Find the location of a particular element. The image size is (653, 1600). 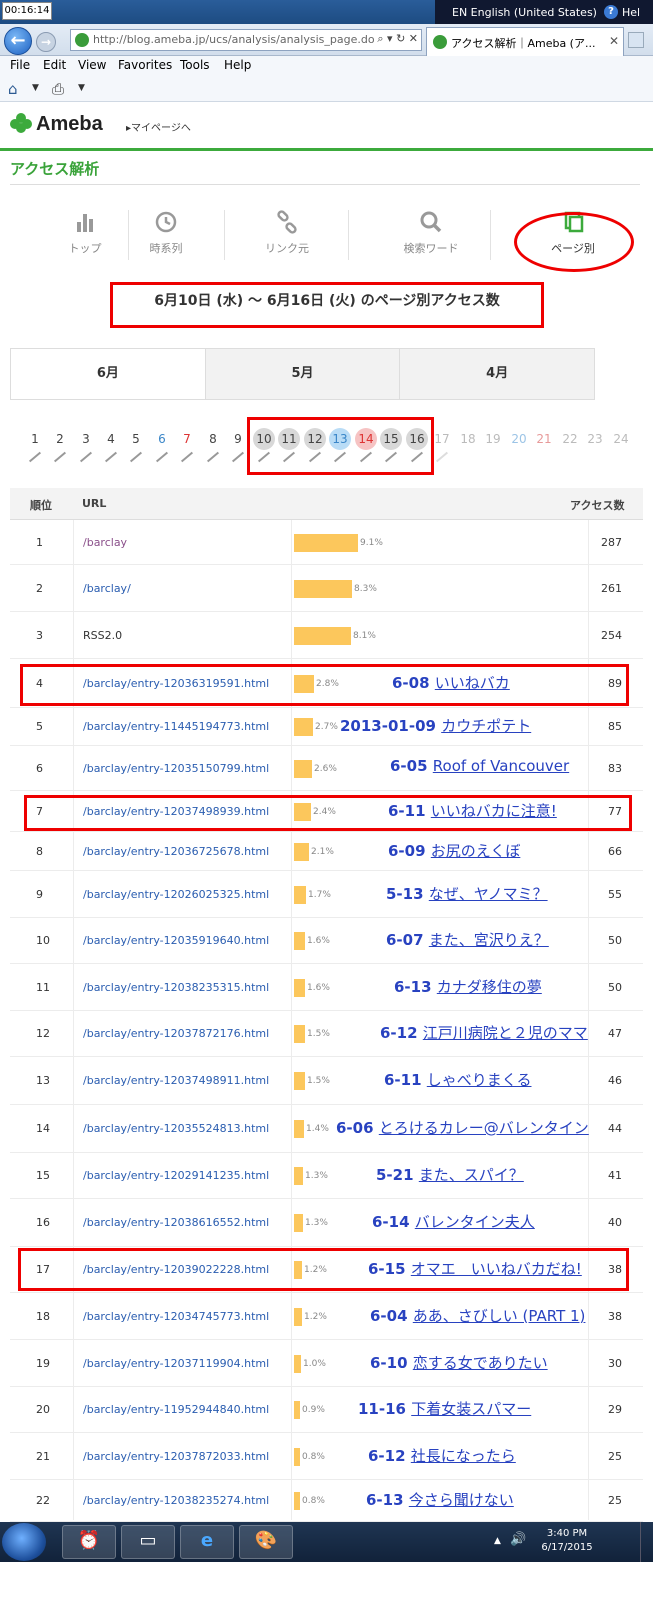

row-url-link: /barclay/entry-12029141235.html is located at coordinates (176, 1175).